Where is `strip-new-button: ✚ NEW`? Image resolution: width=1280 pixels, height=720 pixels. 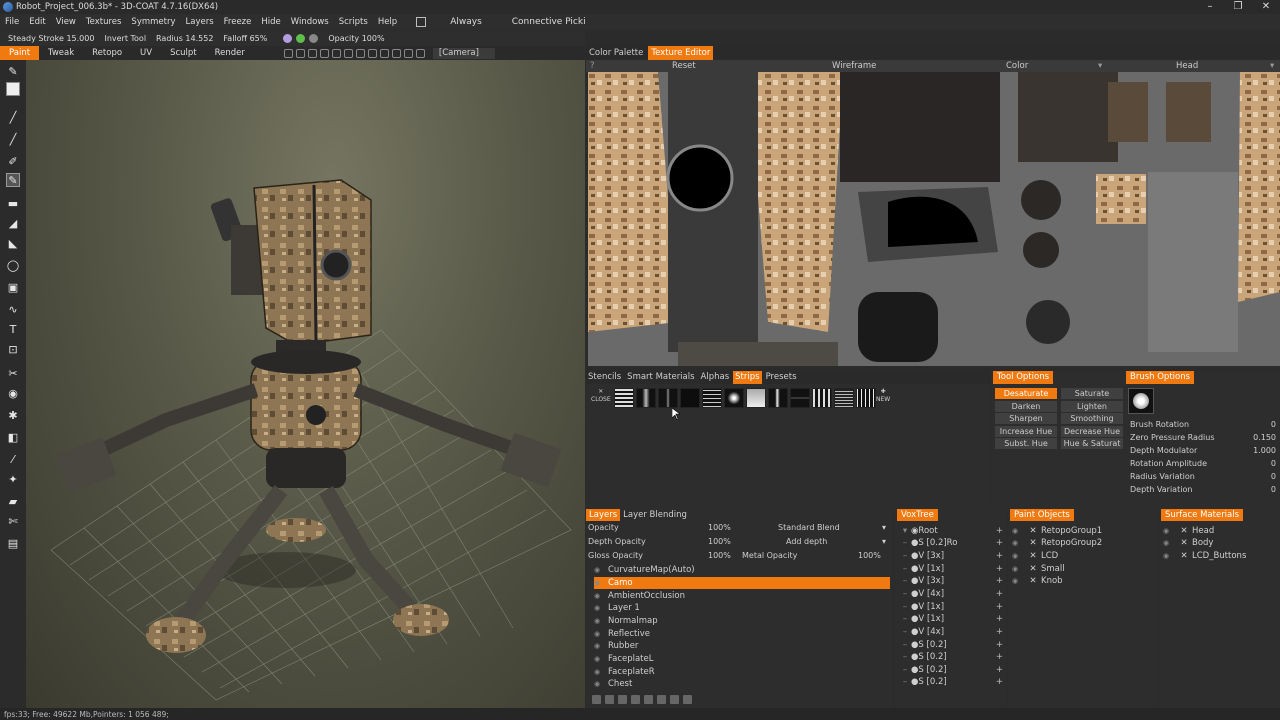
strip-new-button: ✚ NEW is located at coordinates (883, 396).